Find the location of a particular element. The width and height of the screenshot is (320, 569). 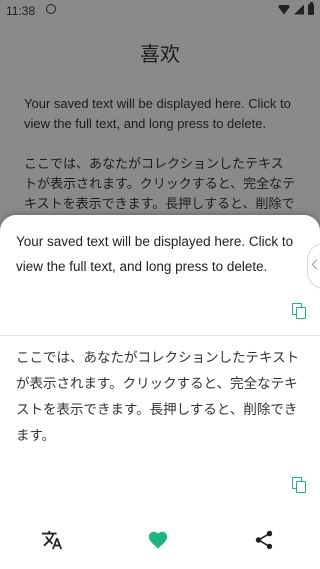

status-bar: 11:38 is located at coordinates (160, 12).